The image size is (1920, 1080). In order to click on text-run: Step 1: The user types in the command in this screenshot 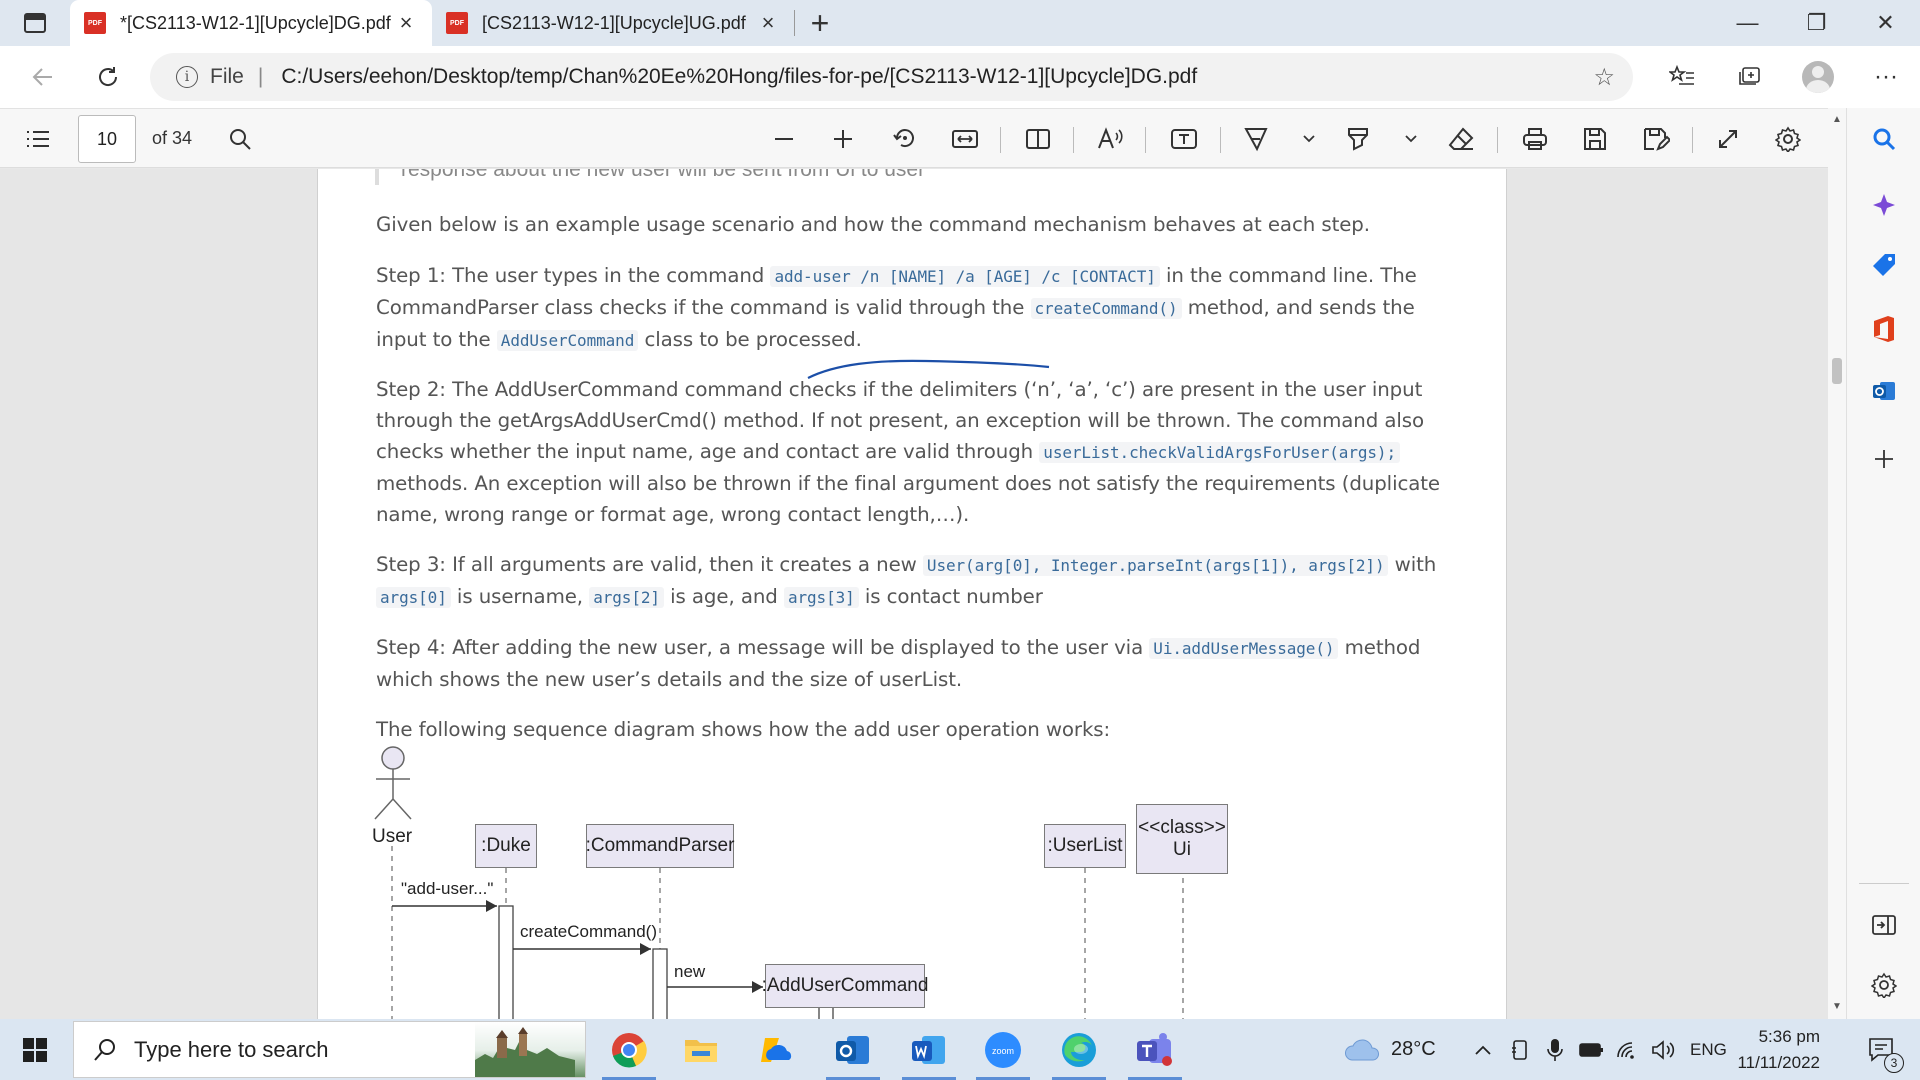, I will do `click(573, 275)`.